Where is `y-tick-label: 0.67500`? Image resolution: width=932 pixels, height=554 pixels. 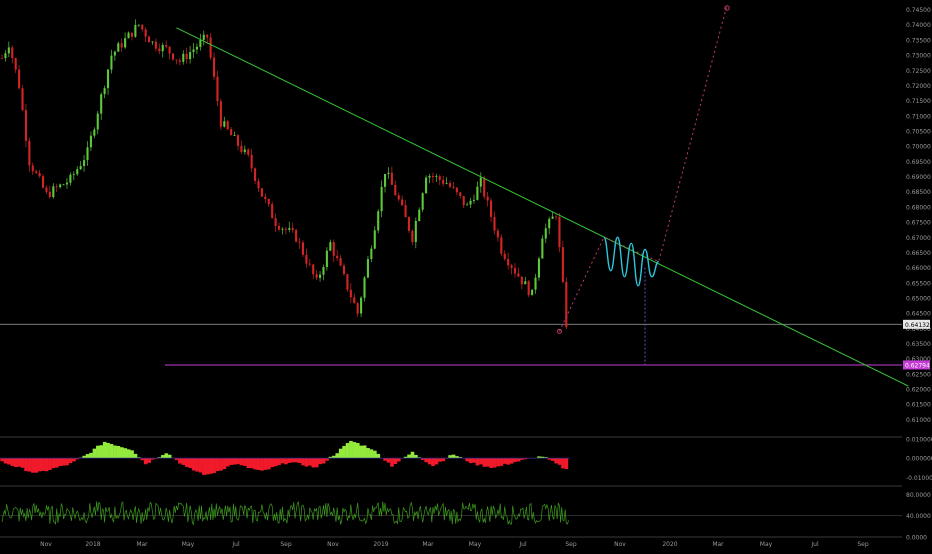
y-tick-label: 0.67500 is located at coordinates (918, 223).